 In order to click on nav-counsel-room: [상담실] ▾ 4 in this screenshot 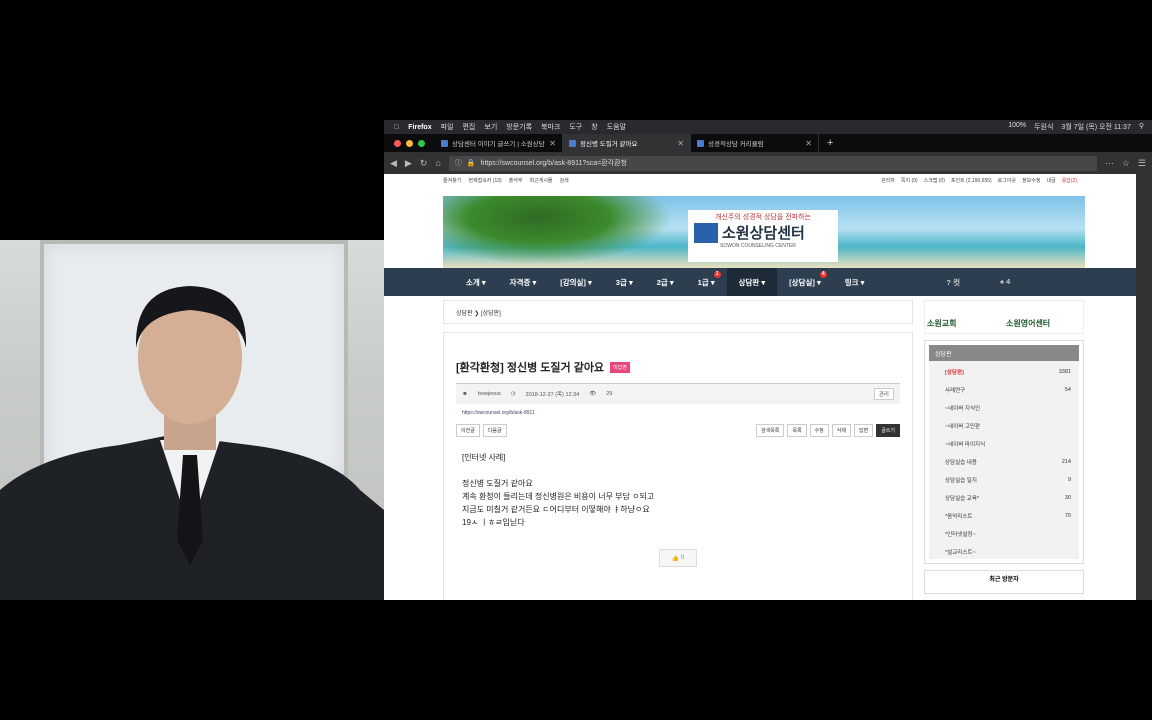, I will do `click(805, 279)`.